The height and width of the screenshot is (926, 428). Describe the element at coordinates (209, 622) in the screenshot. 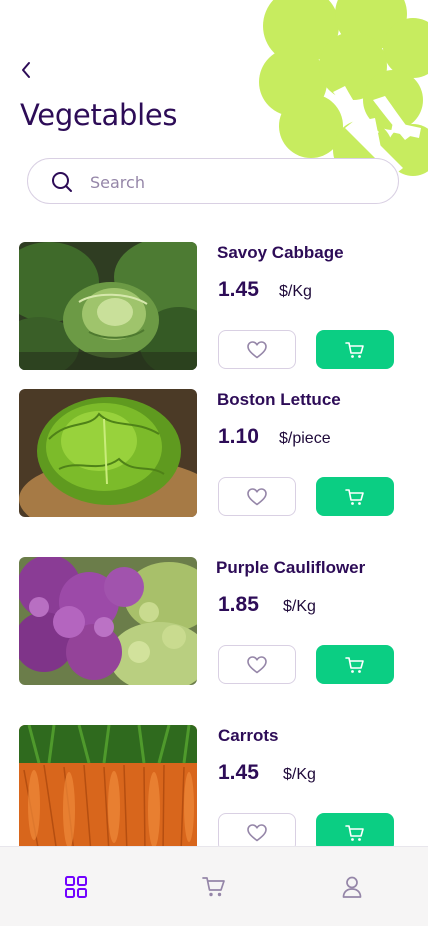

I see `product-card-purple-cauliflower: Purple Cauliflower 1.85 $/Kg` at that location.